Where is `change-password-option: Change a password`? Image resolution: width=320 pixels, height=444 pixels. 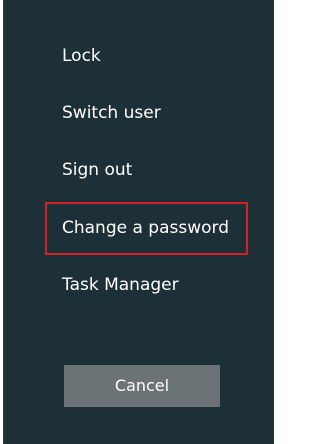
change-password-option: Change a password is located at coordinates (145, 228).